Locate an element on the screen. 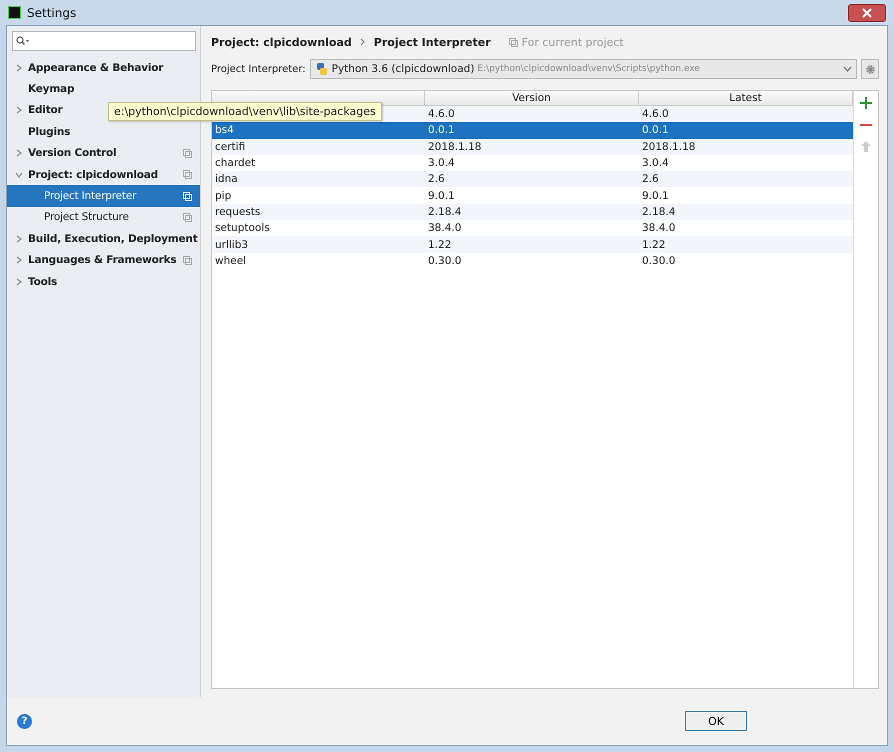 The width and height of the screenshot is (894, 752). close-button is located at coordinates (867, 13).